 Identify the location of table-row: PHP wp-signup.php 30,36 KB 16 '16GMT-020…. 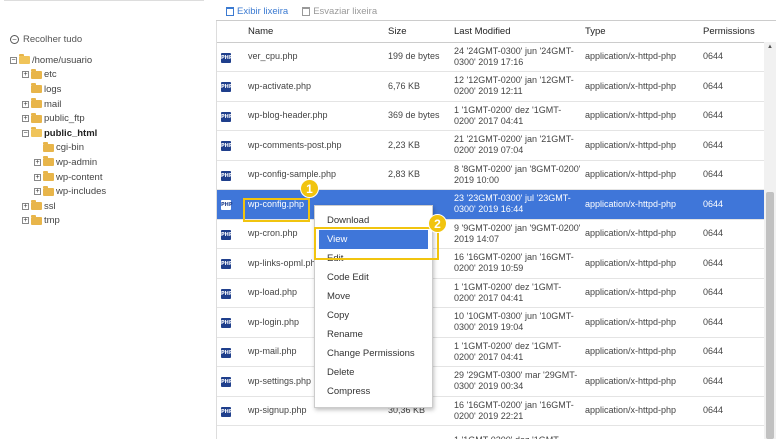
(490, 411).